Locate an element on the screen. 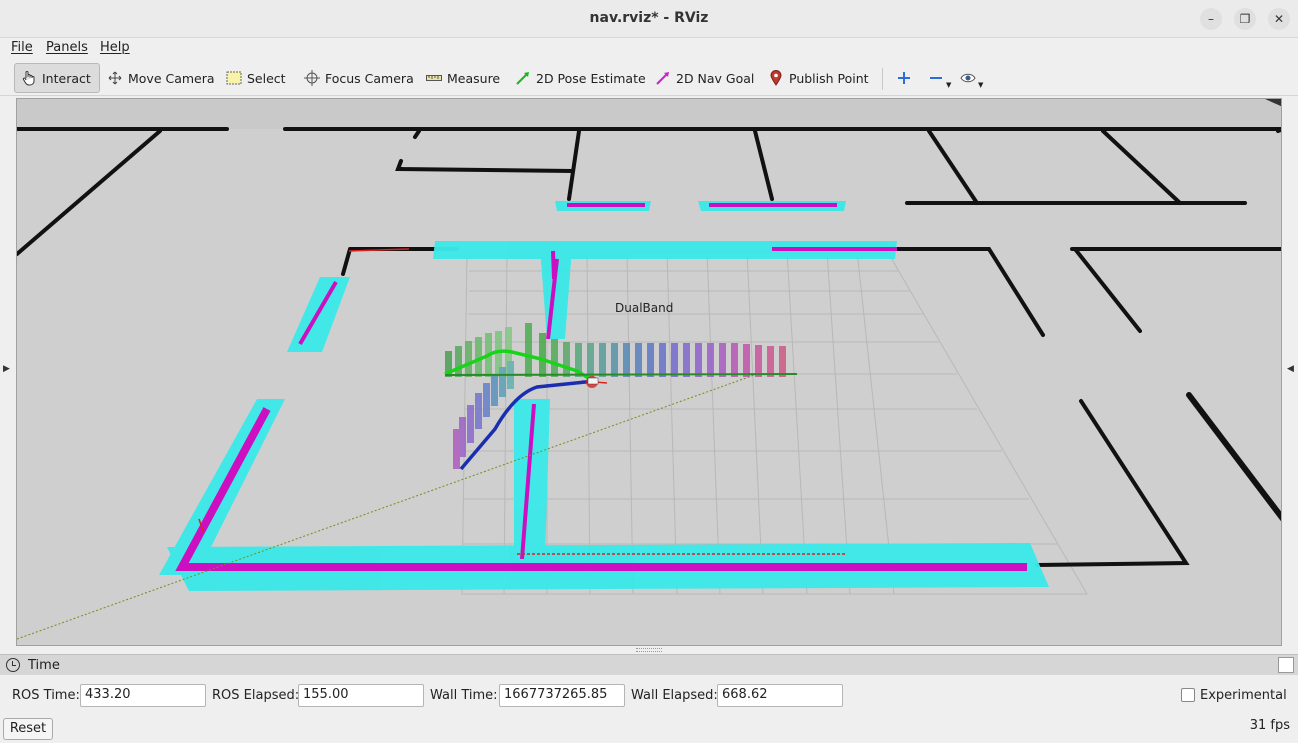 The height and width of the screenshot is (743, 1298). tool-2d-pose-estimate: 2D Pose Estimate is located at coordinates (580, 78).